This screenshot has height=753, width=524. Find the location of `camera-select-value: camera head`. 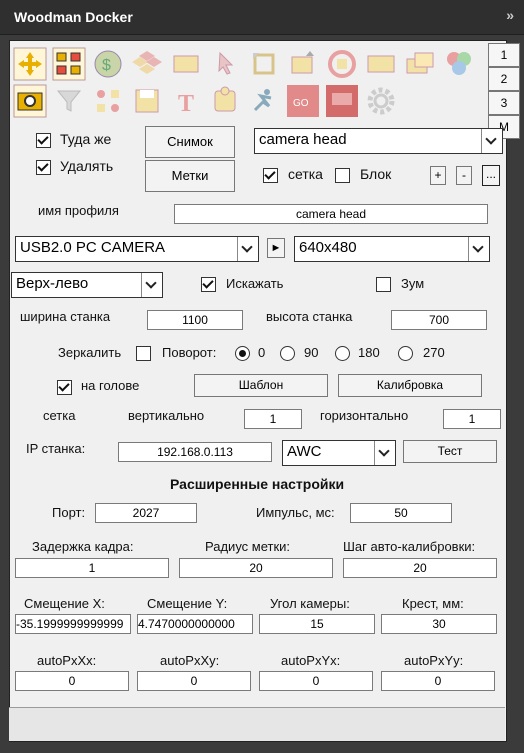

camera-select-value: camera head is located at coordinates (303, 139).